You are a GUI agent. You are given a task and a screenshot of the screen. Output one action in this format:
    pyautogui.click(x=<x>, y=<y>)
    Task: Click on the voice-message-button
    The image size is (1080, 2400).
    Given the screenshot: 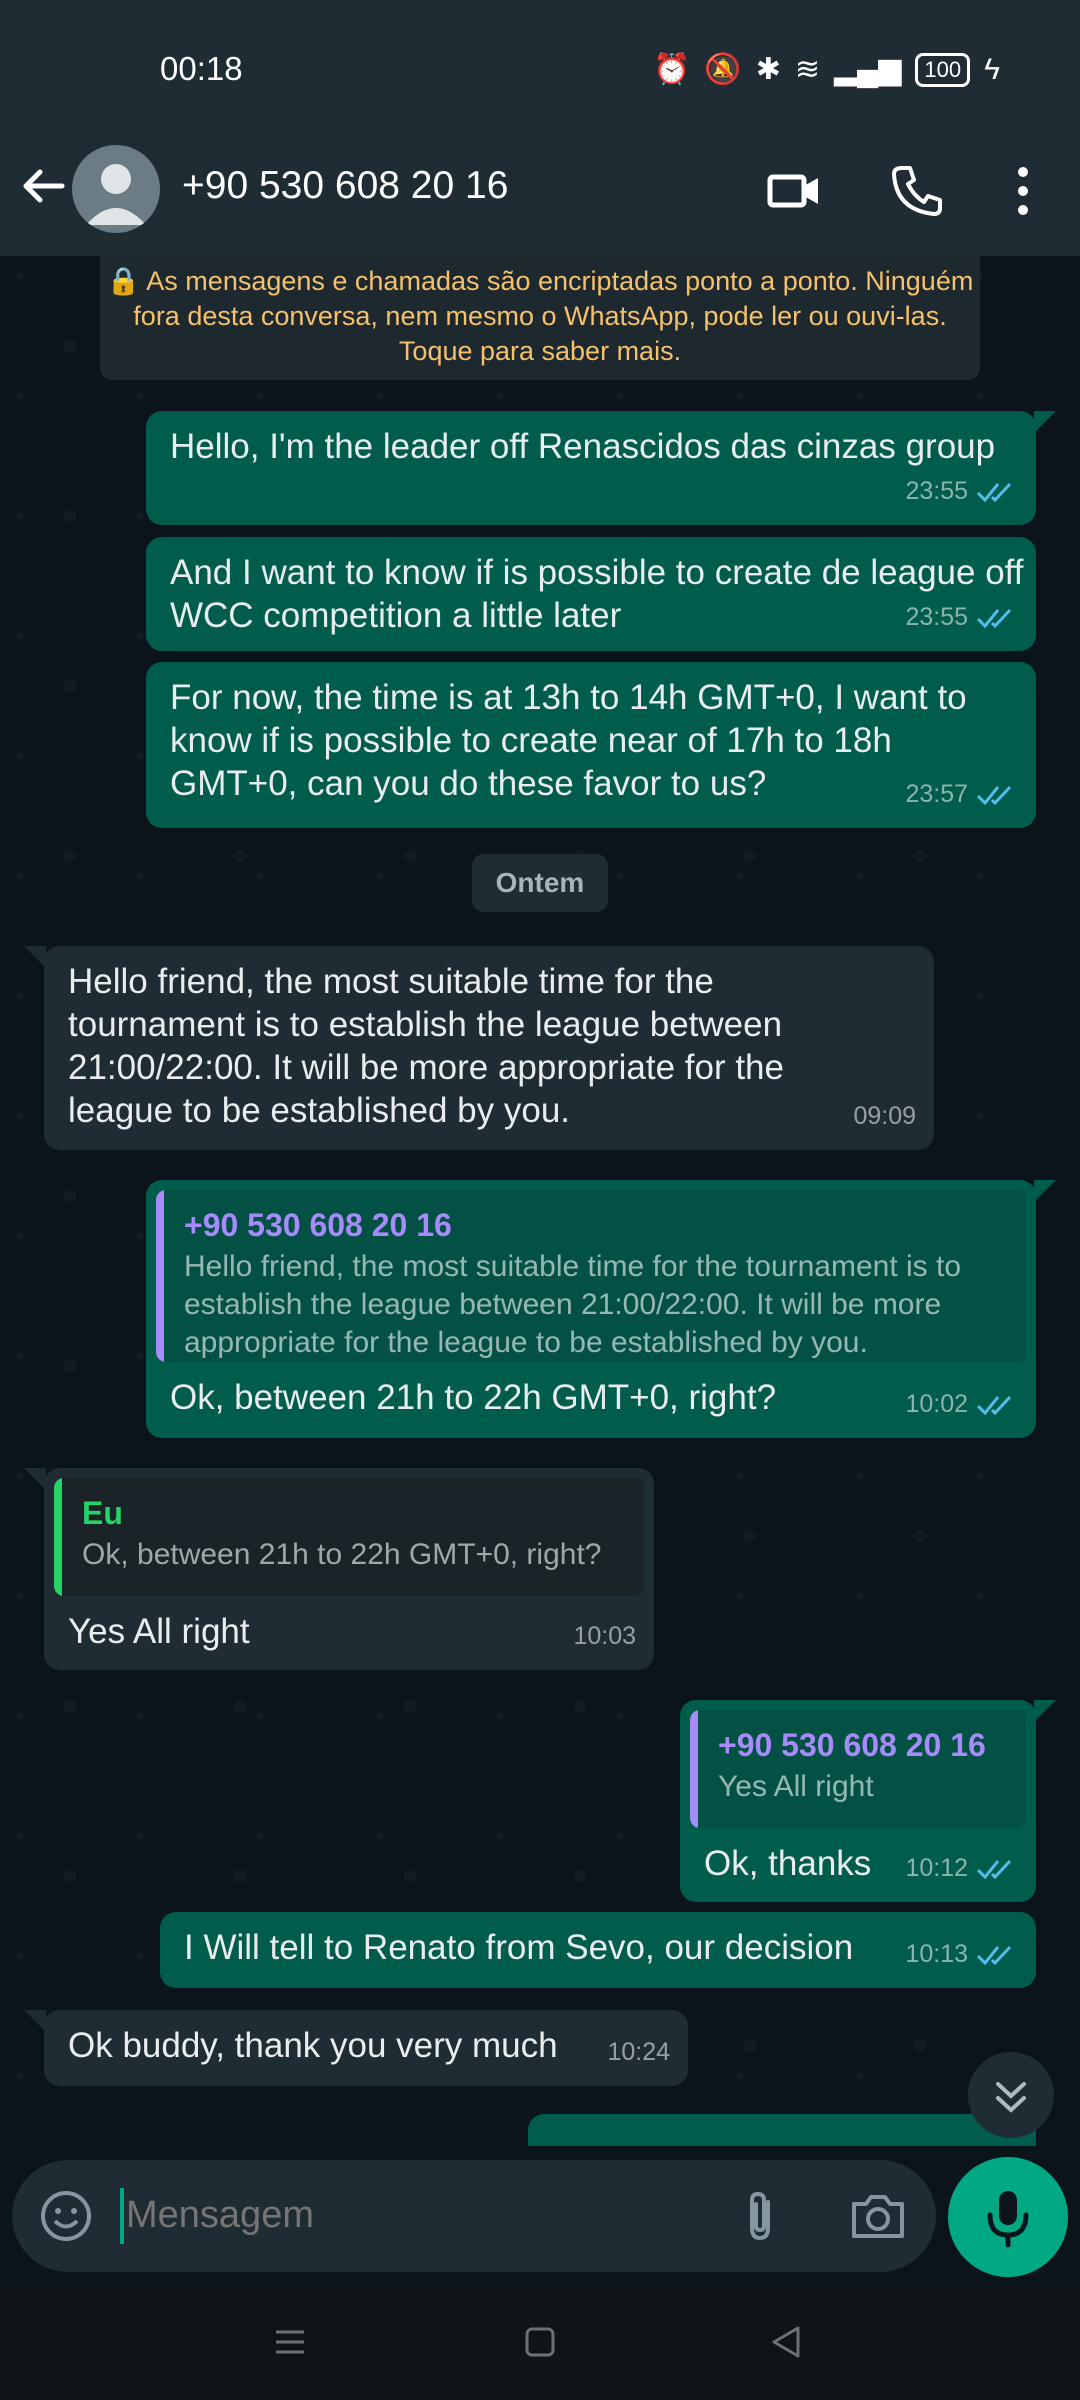 What is the action you would take?
    pyautogui.click(x=1008, y=2217)
    